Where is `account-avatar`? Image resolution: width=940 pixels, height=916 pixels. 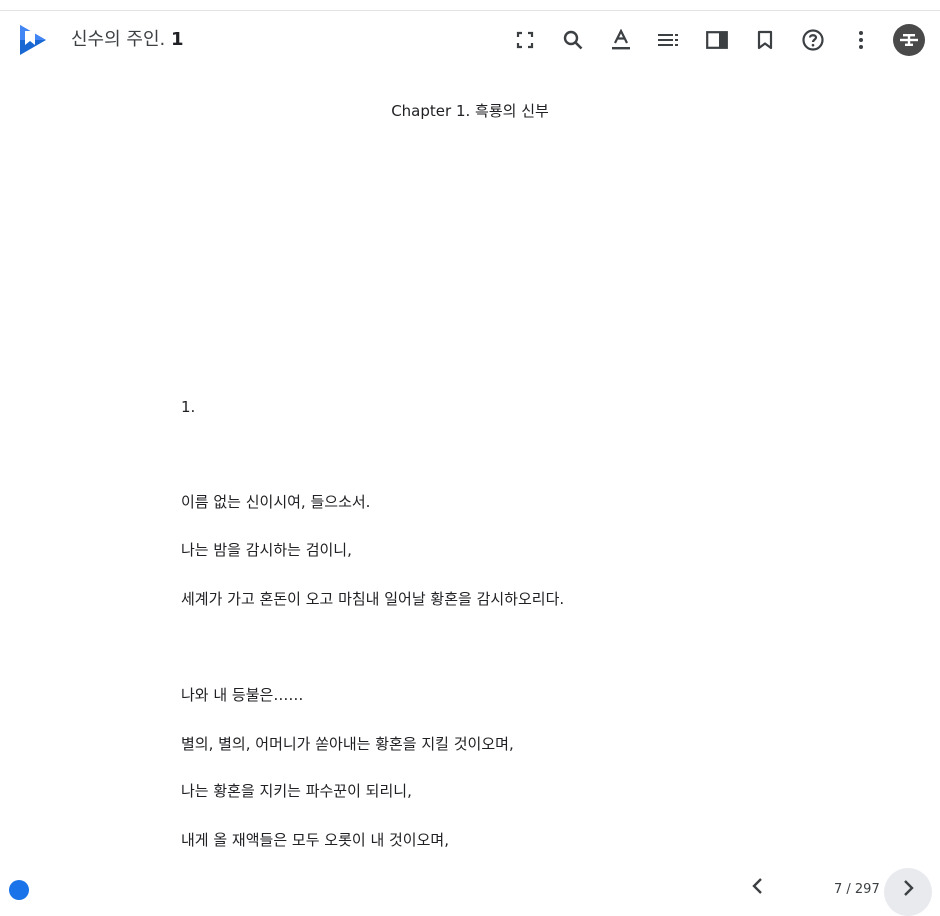 account-avatar is located at coordinates (909, 40).